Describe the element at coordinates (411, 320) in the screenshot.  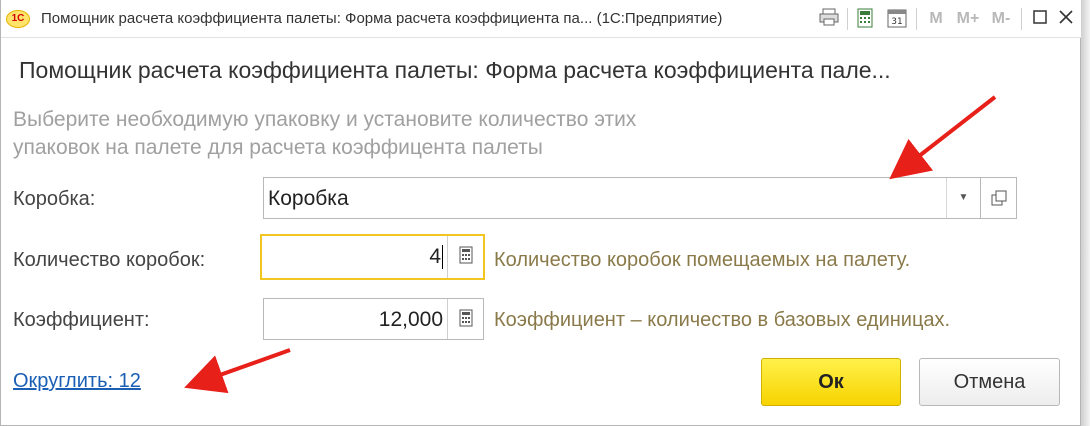
I see `coefficient-value: 12,000` at that location.